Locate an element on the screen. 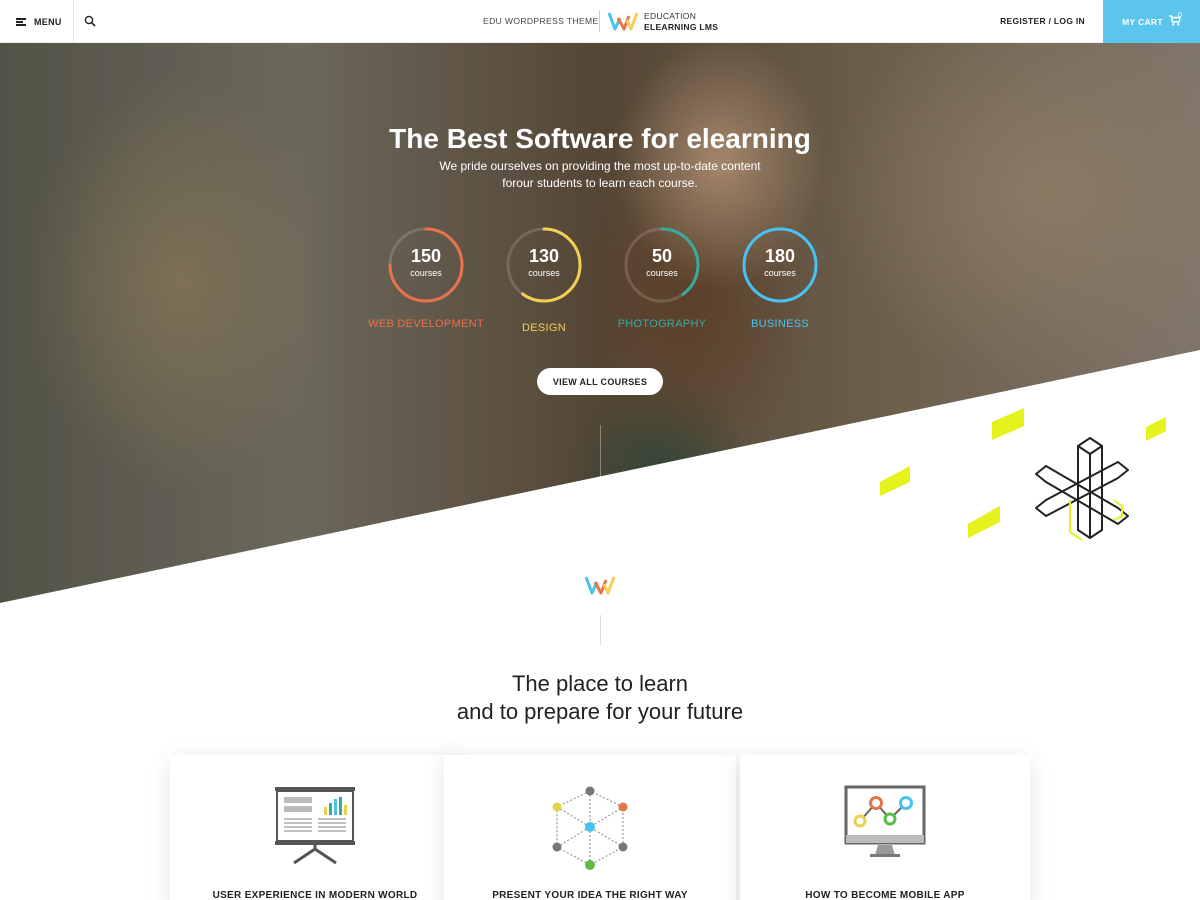 The image size is (1200, 900). stat-value: 50 is located at coordinates (662, 256).